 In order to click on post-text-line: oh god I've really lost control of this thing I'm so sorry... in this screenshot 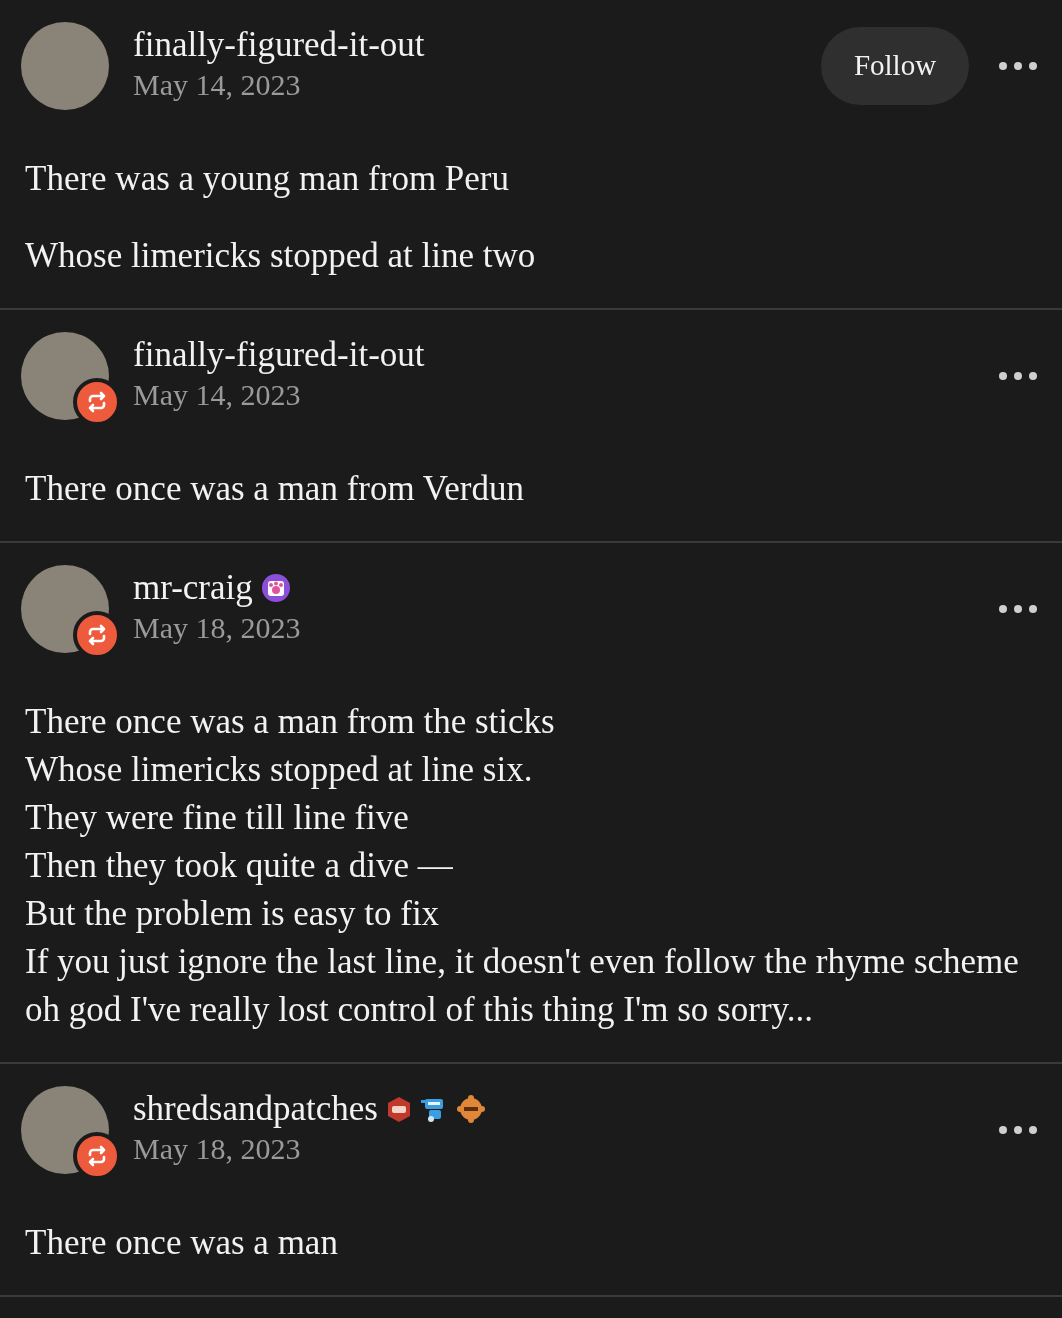, I will do `click(419, 1010)`.